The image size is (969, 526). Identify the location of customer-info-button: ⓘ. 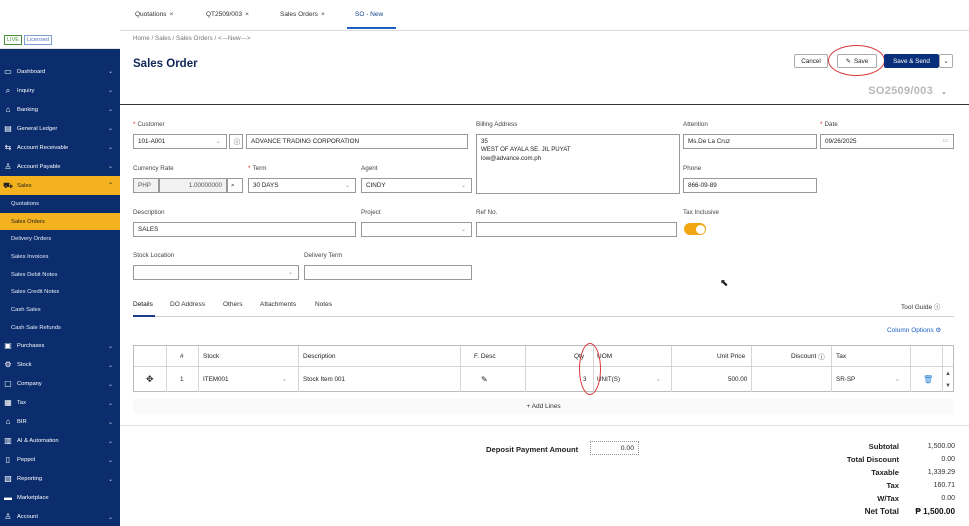
(236, 141).